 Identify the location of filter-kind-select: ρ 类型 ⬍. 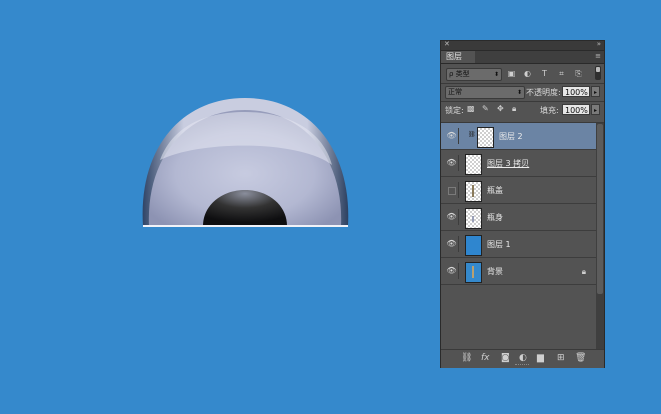
(474, 74).